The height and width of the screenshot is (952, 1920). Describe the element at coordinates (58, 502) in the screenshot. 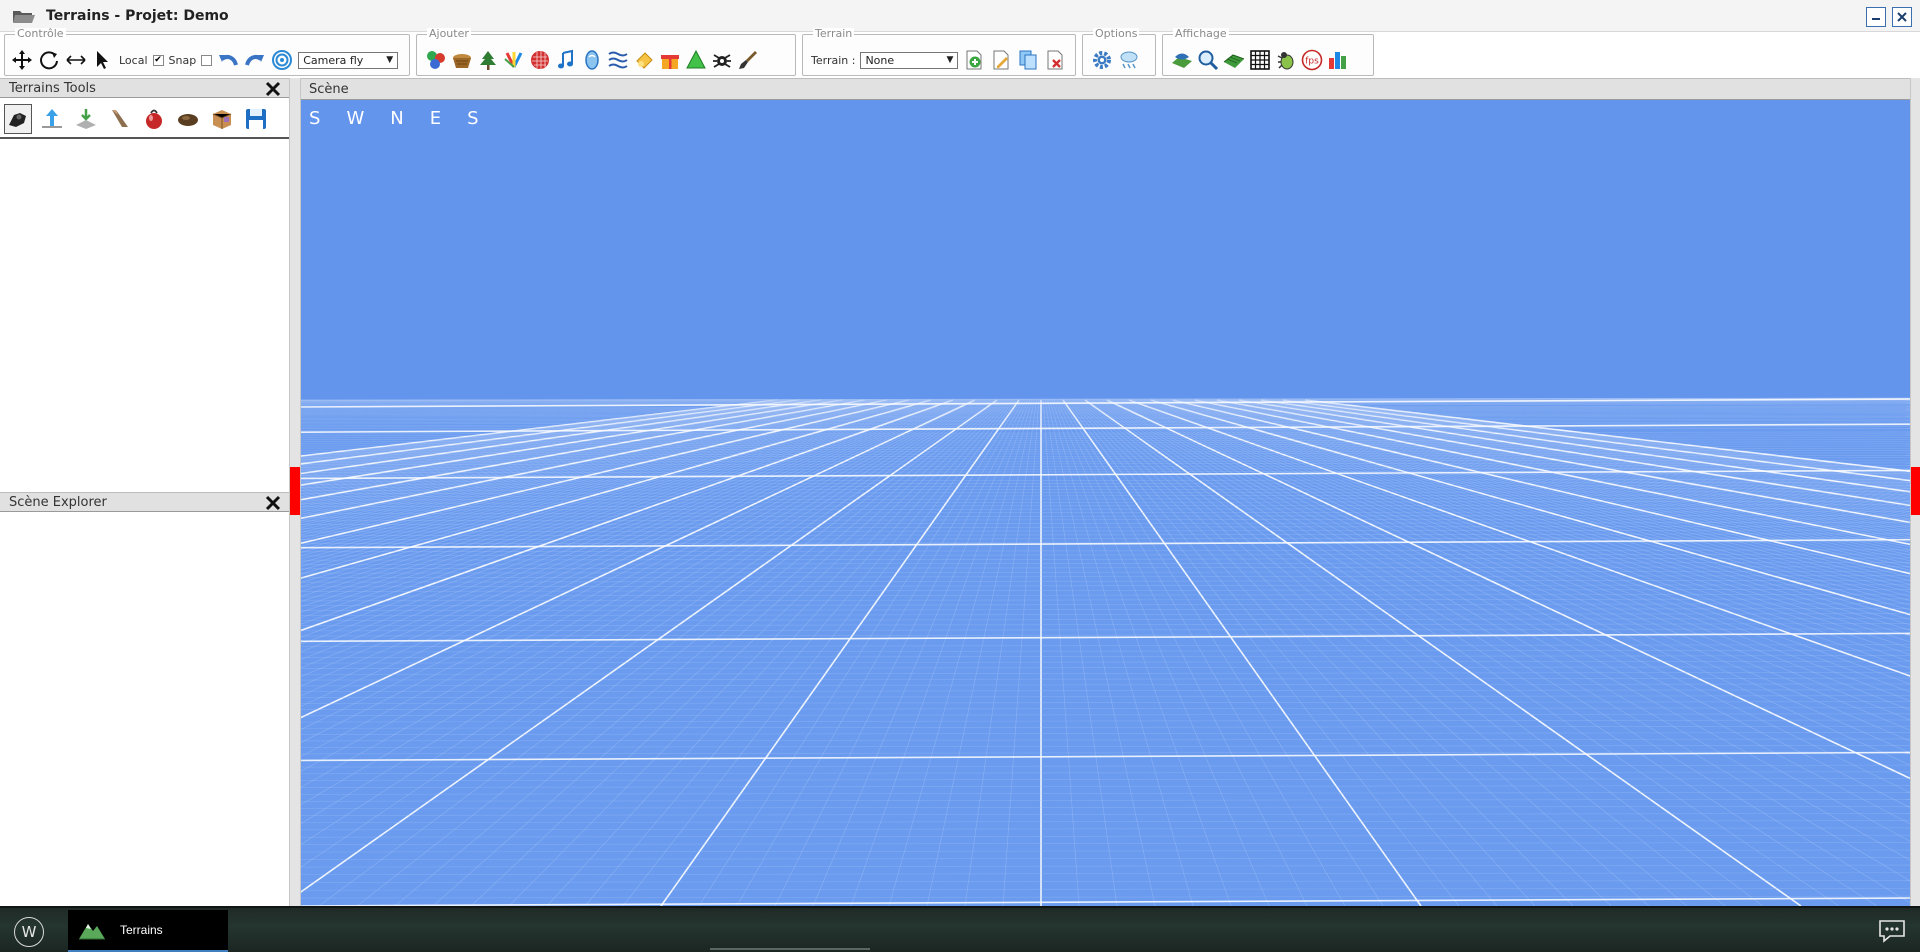

I see `scene-explorer-title: Scène Explorer` at that location.